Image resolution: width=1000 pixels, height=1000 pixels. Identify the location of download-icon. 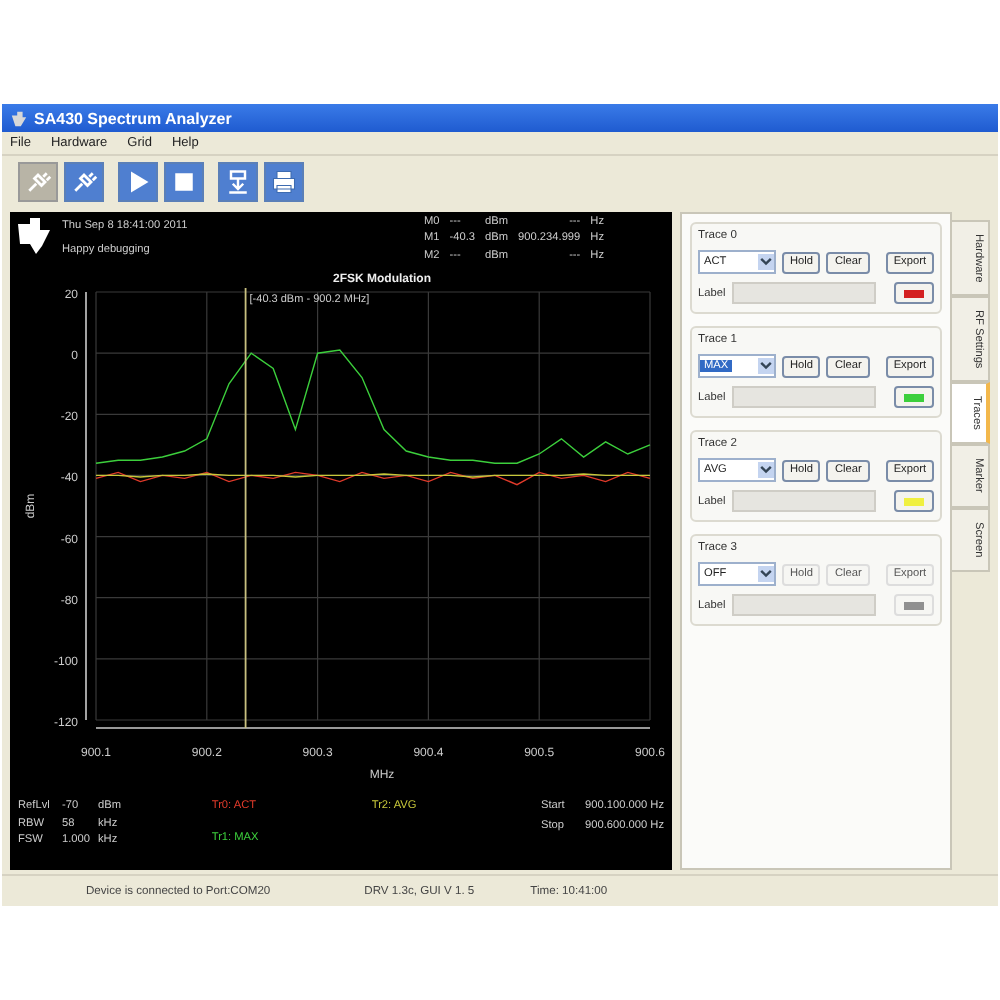
(238, 182).